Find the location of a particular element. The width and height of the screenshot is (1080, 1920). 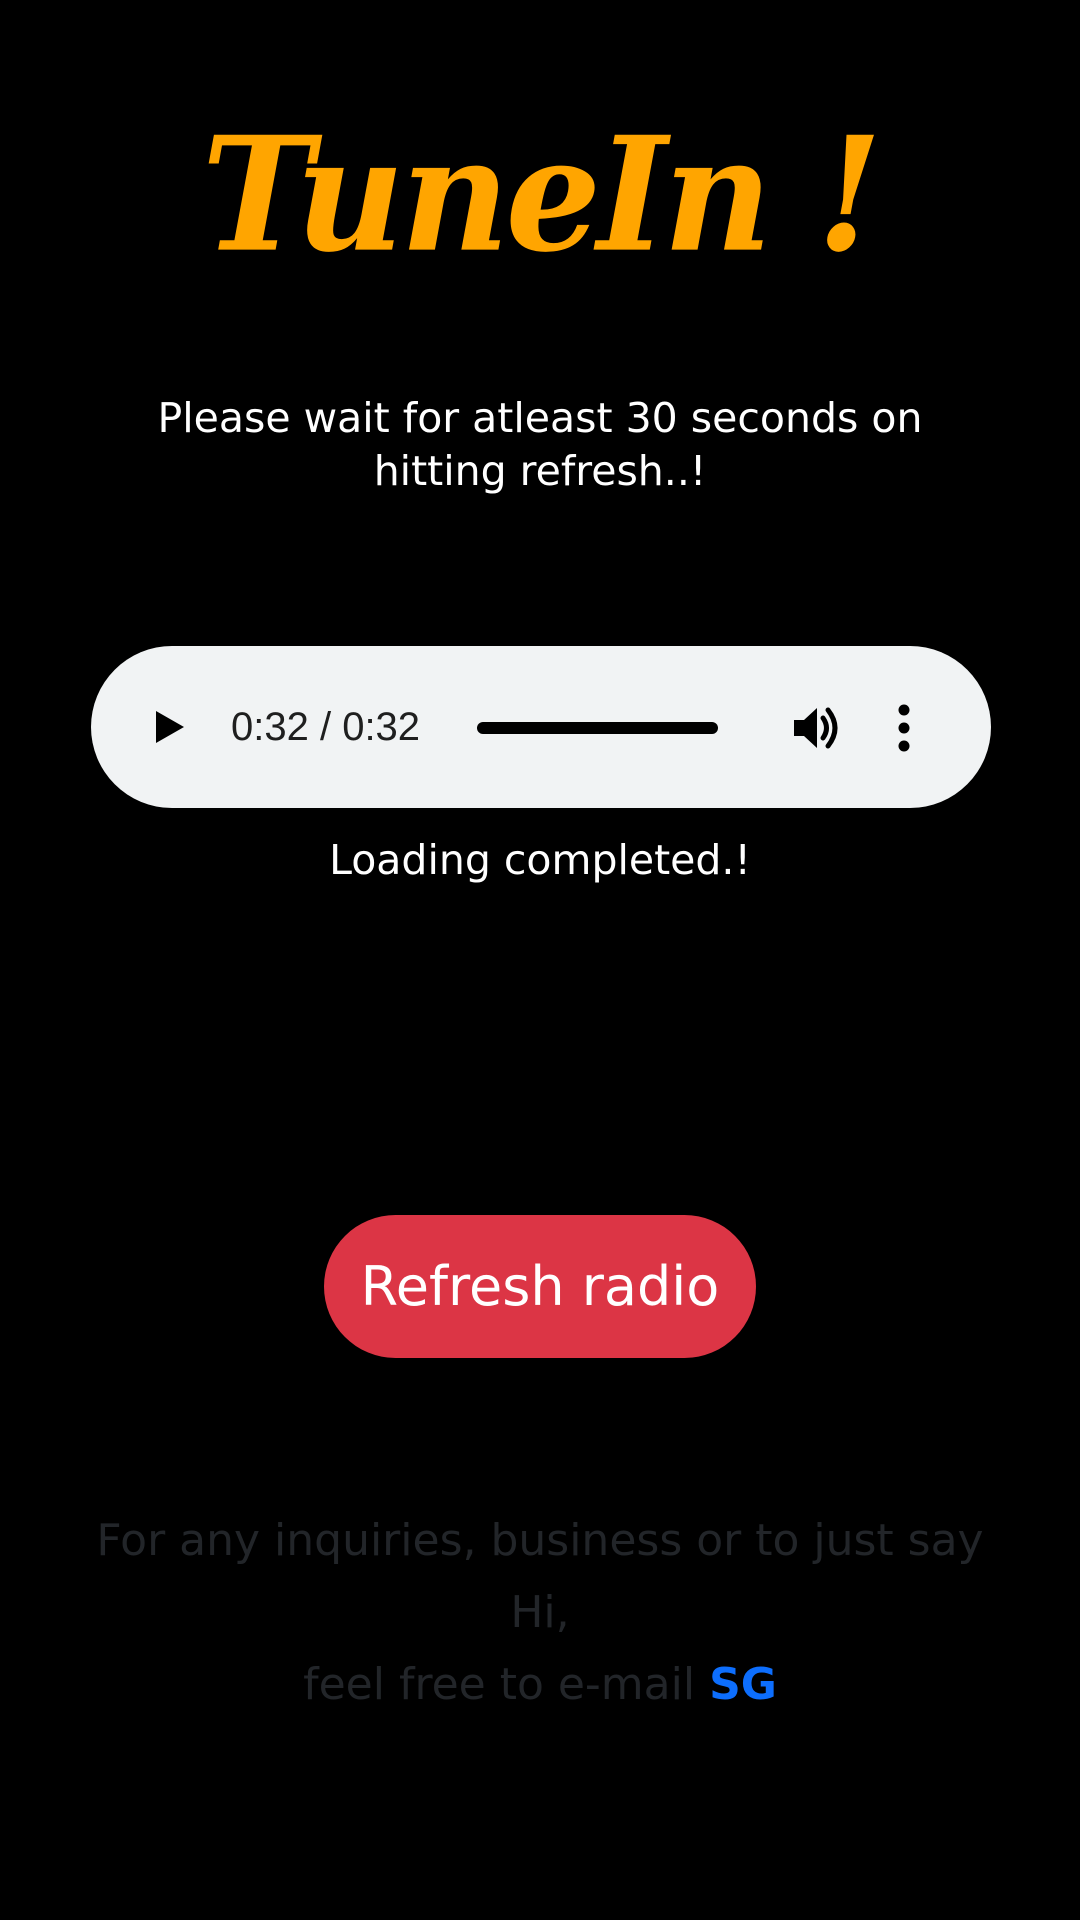

volume-button is located at coordinates (816, 728).